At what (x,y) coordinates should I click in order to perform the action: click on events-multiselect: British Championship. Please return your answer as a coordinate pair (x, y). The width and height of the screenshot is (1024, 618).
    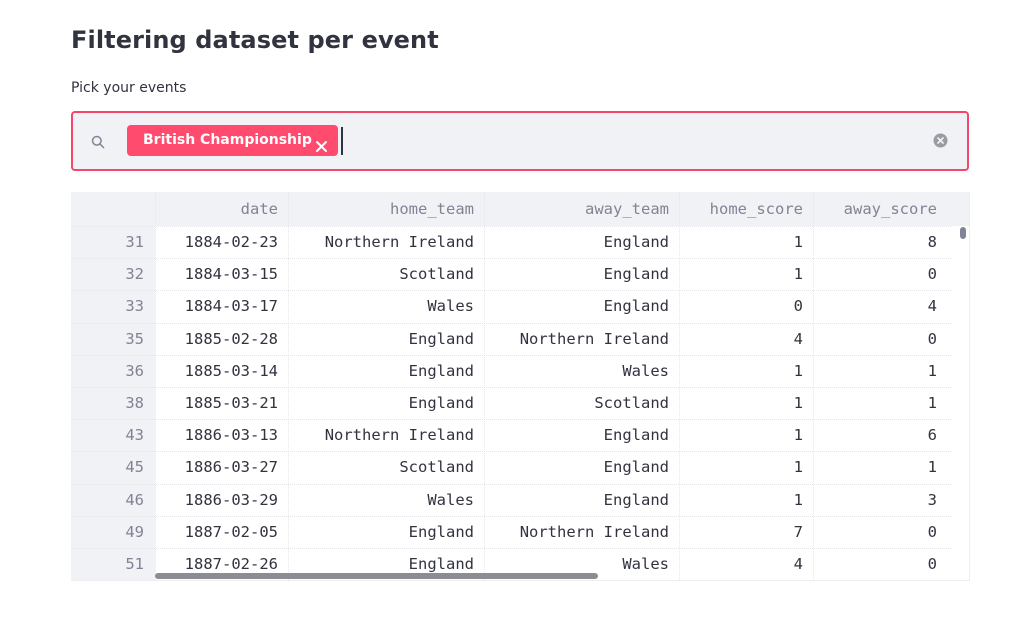
    Looking at the image, I should click on (520, 141).